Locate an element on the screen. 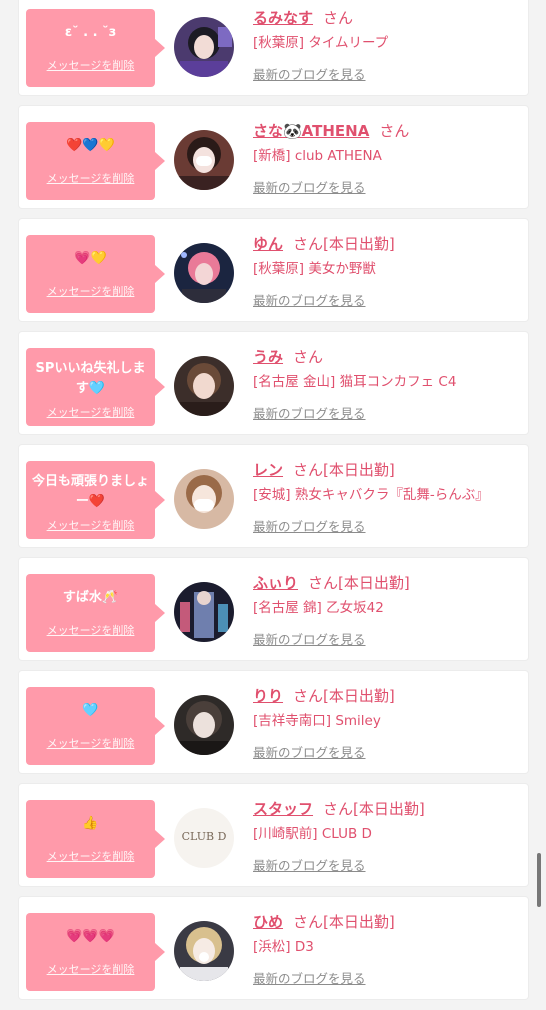 The image size is (546, 1010). sender-info: レン さん[本日出勤] [安城] 熟女キャバクラ『乱舞-らんぶ』最新のブログを見る is located at coordinates (387, 497).